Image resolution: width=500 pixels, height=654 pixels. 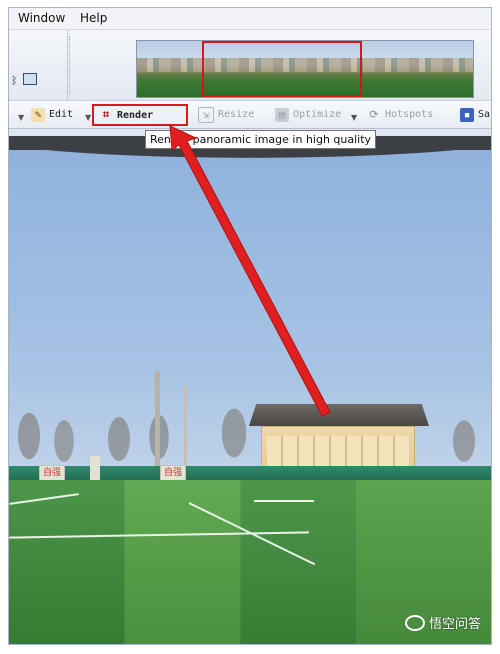 I want to click on optimize-button: ▤ Optimize, so click(x=308, y=114).